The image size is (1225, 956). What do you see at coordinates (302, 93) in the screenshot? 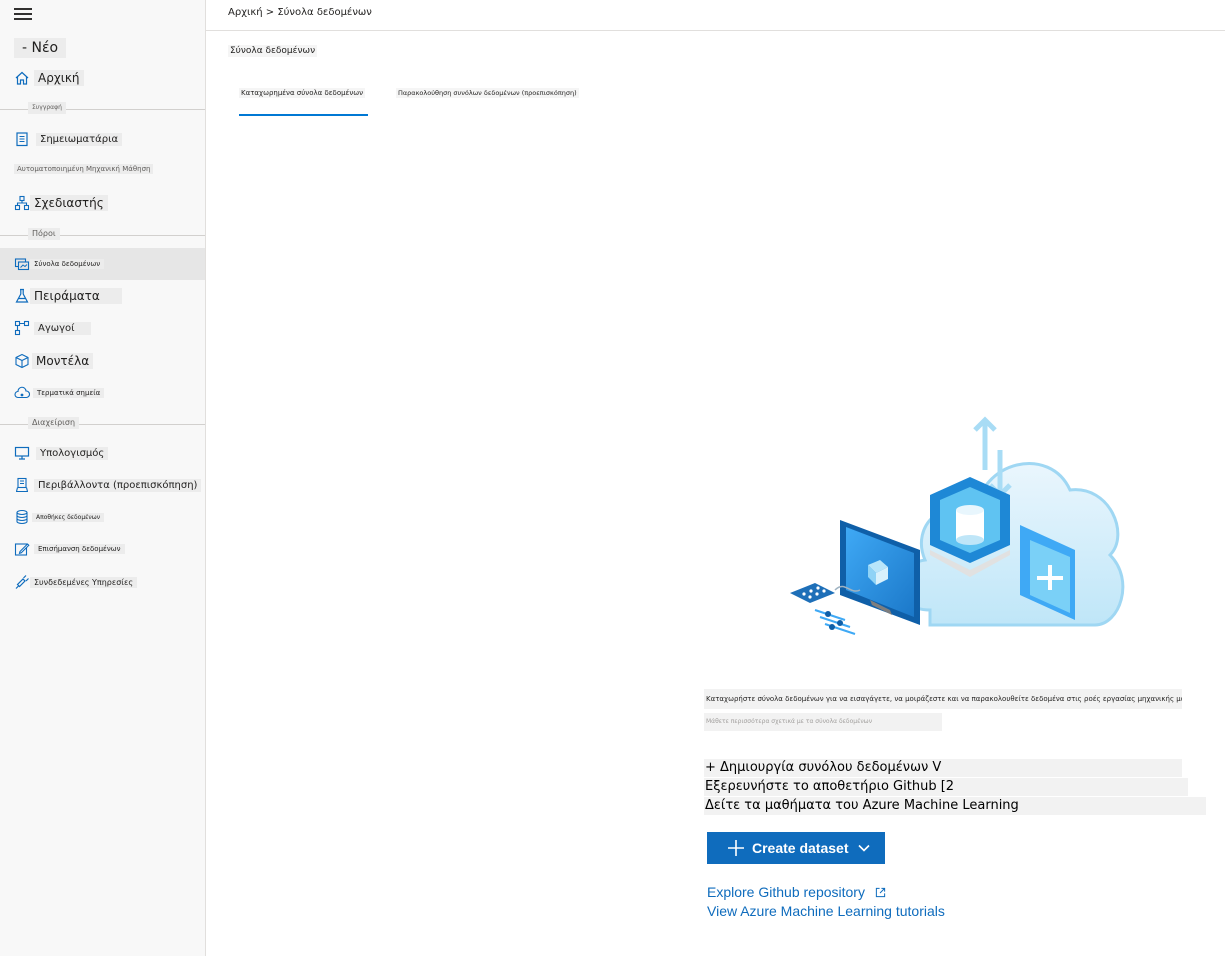
I see `tab-registered-datasets: Καταχωρημένα σύνολα δεδομένων` at bounding box center [302, 93].